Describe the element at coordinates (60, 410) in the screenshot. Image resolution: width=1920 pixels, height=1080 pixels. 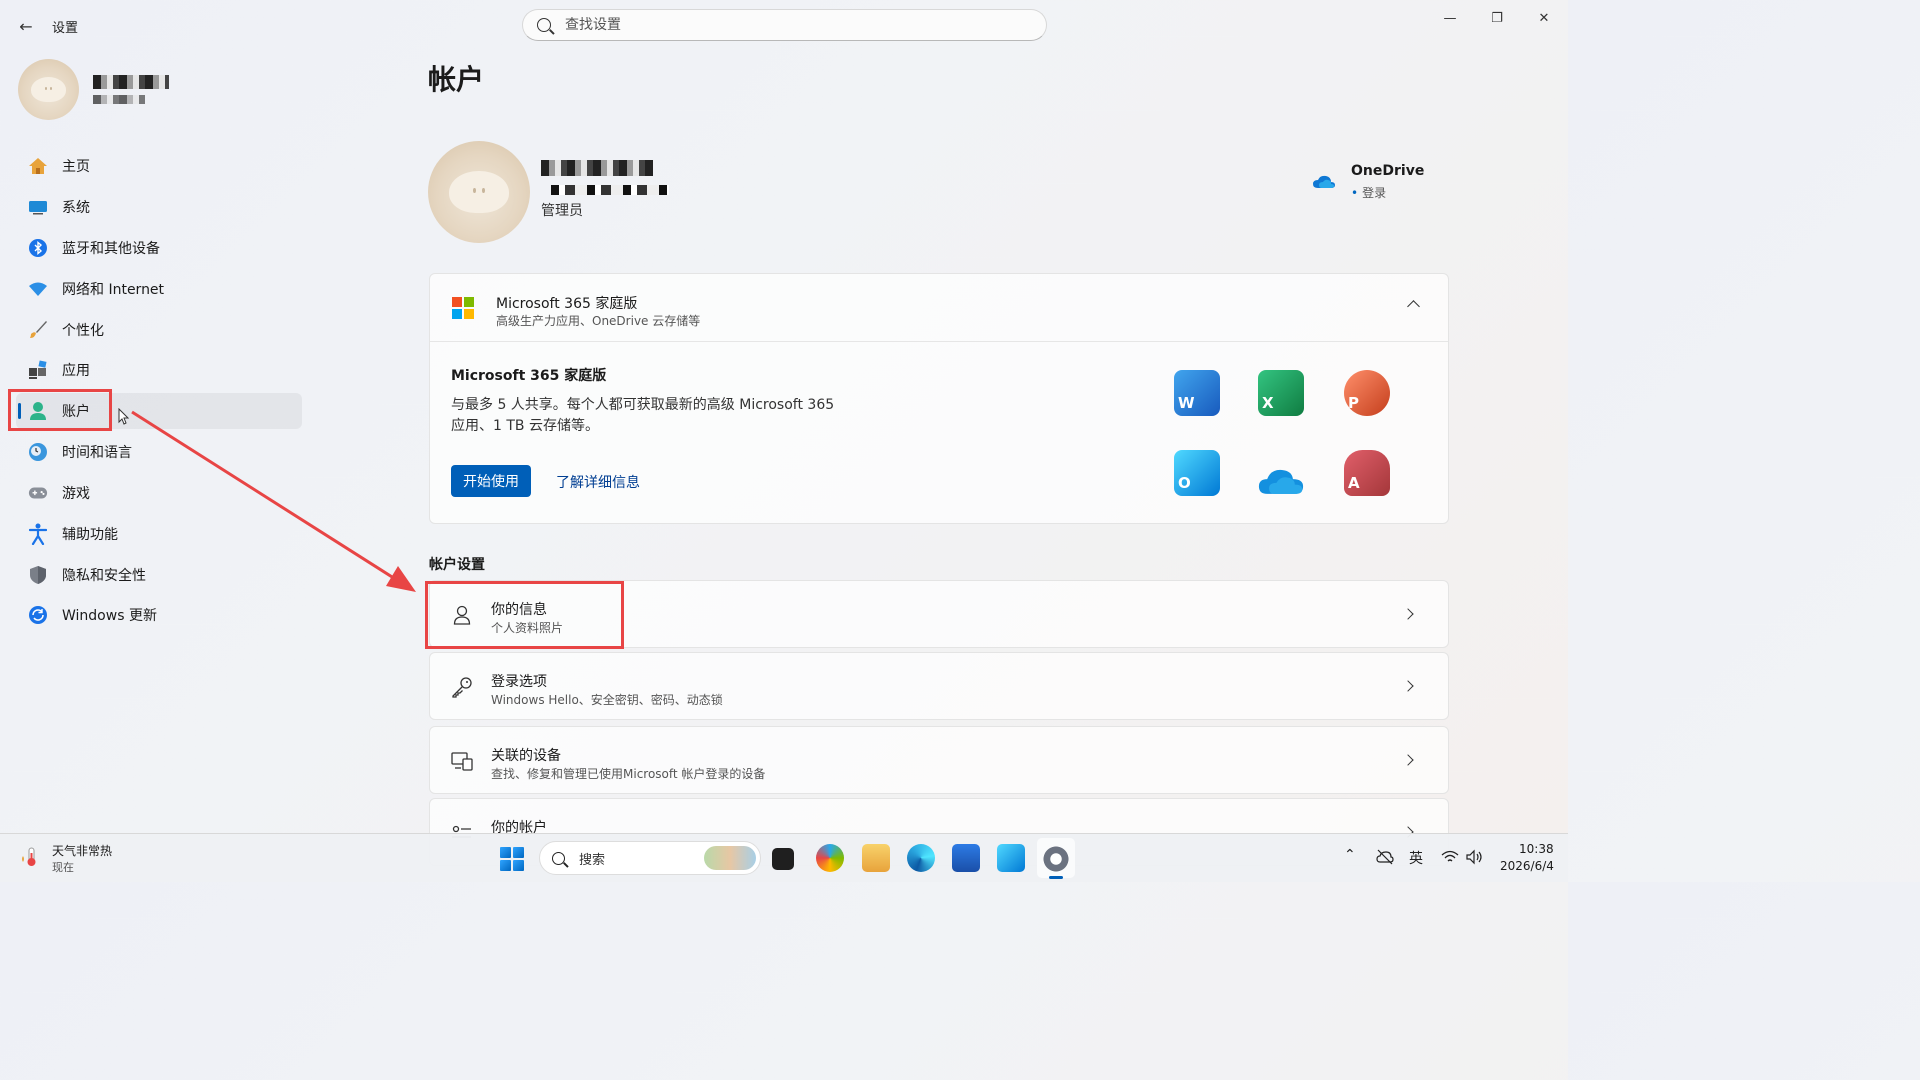
I see `annotation-highlight-accounts` at that location.